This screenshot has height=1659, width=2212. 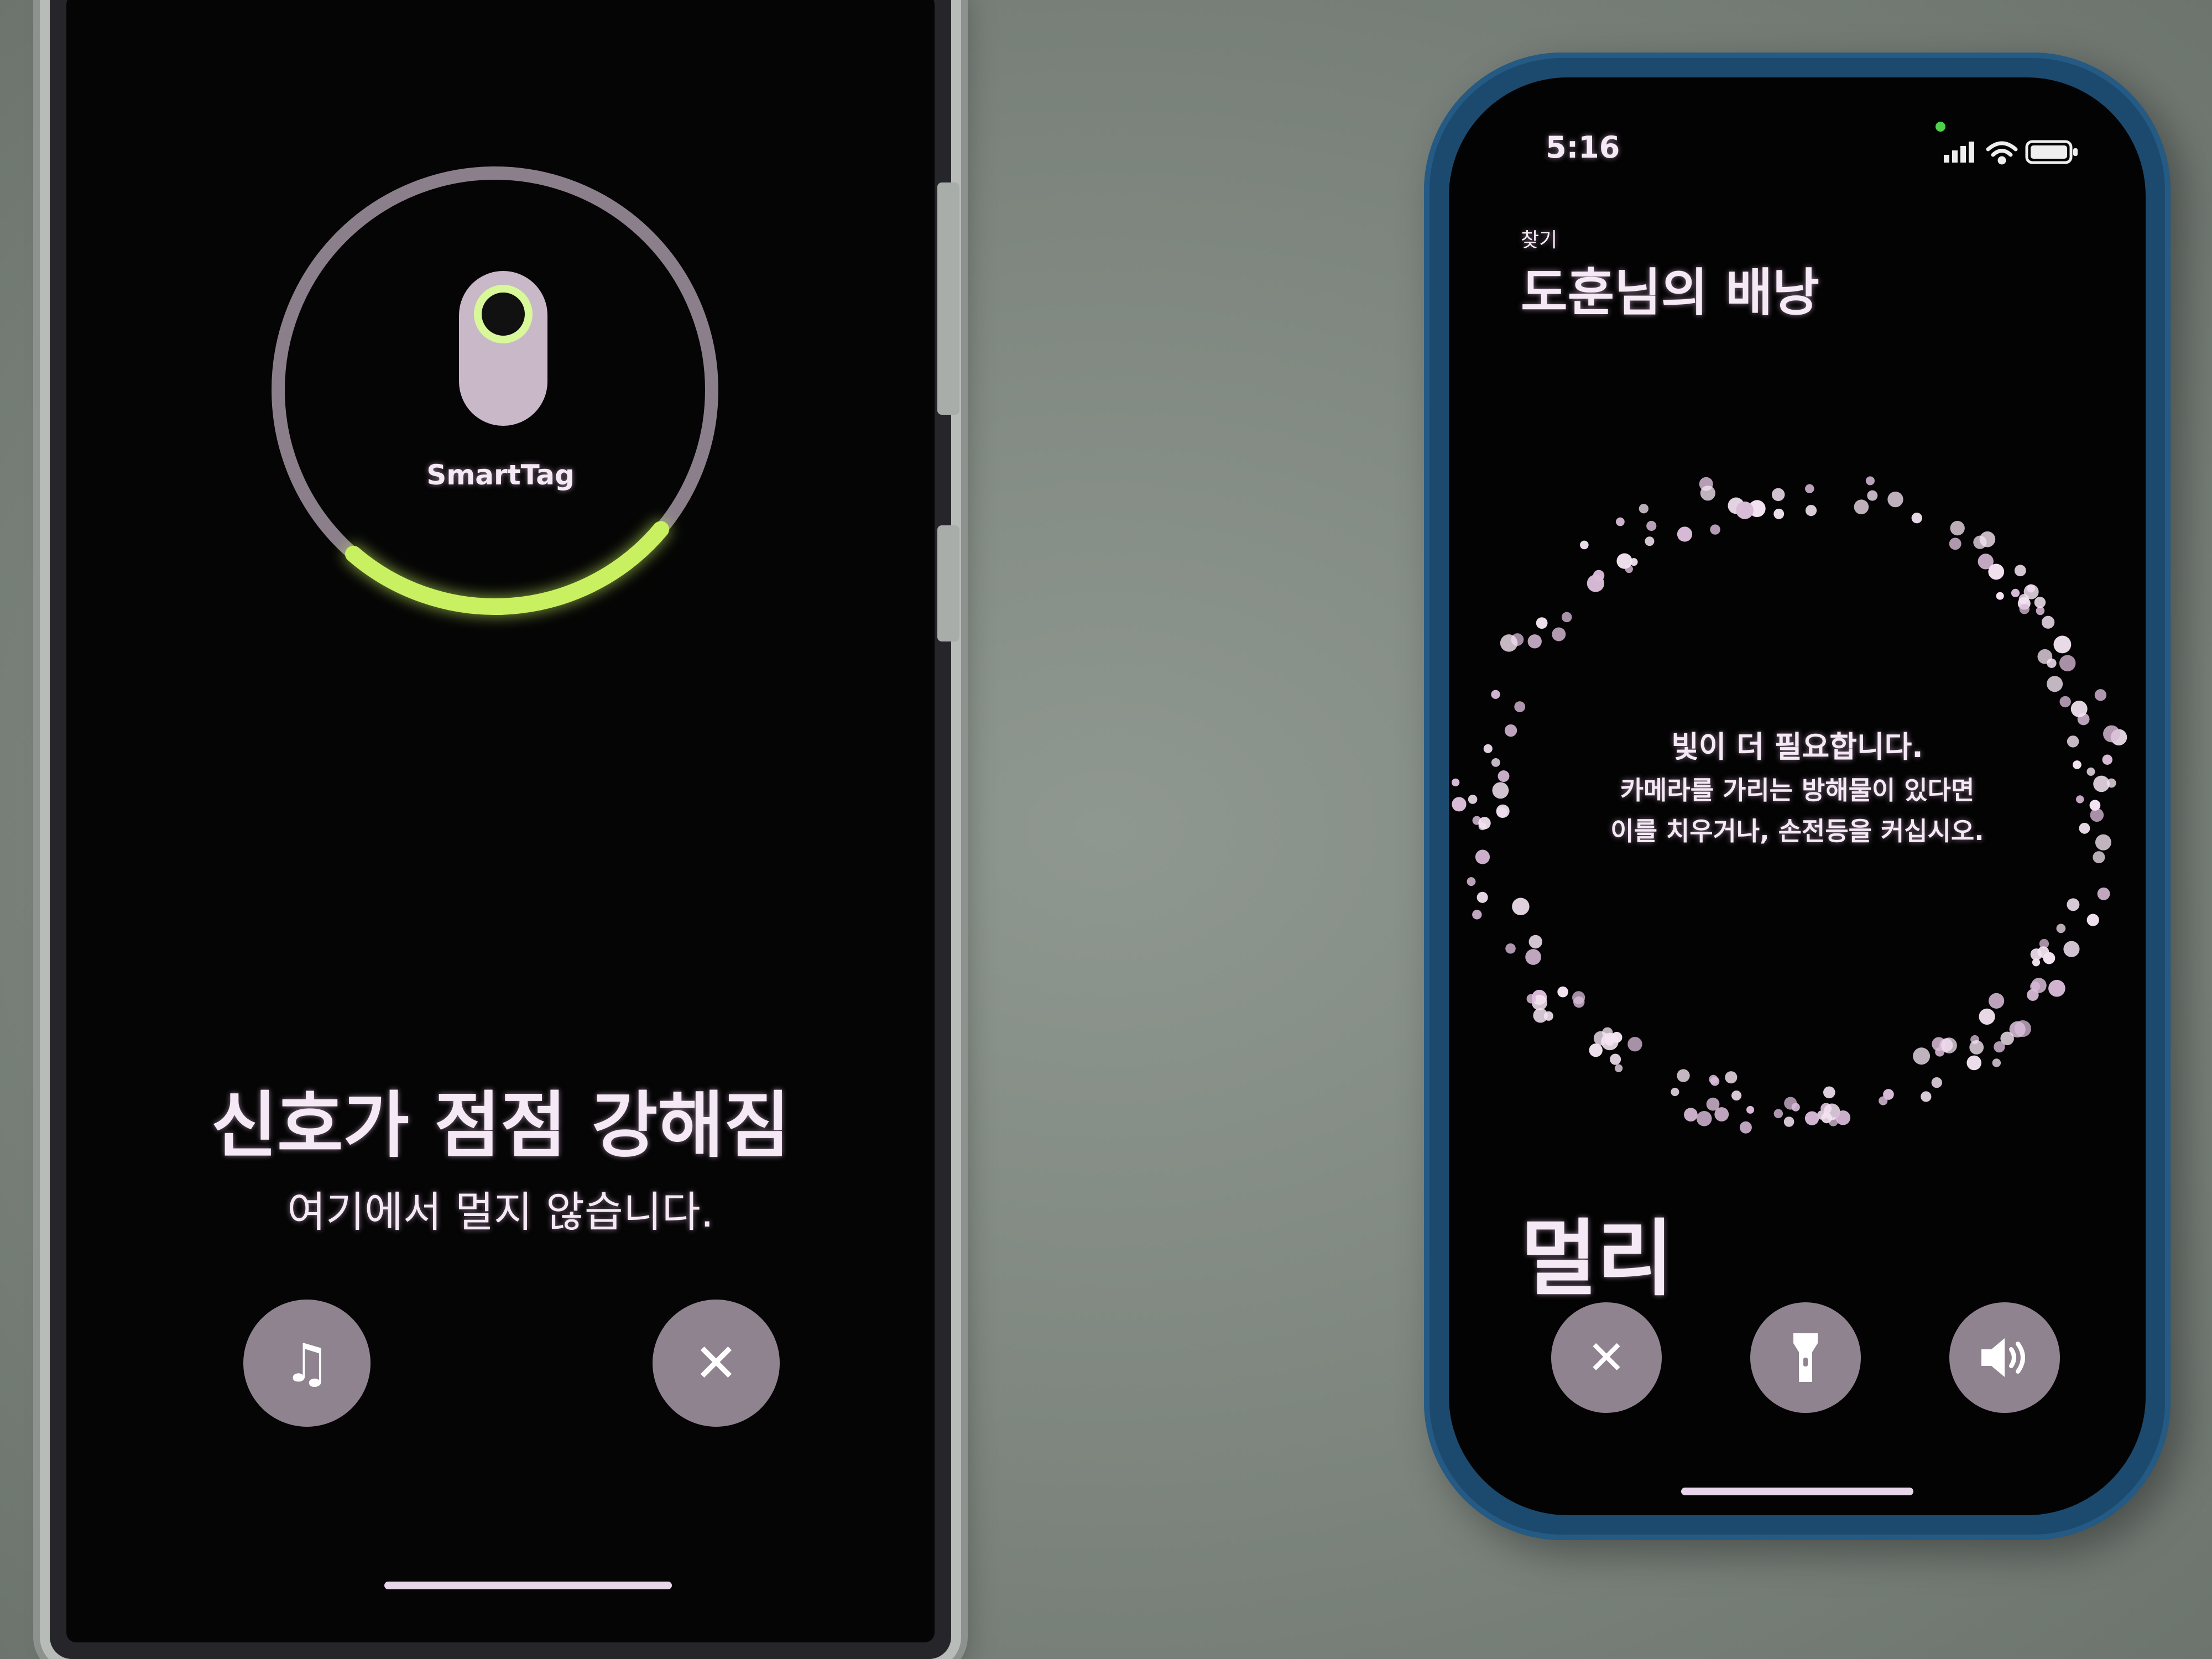 I want to click on status-icons, so click(x=2011, y=153).